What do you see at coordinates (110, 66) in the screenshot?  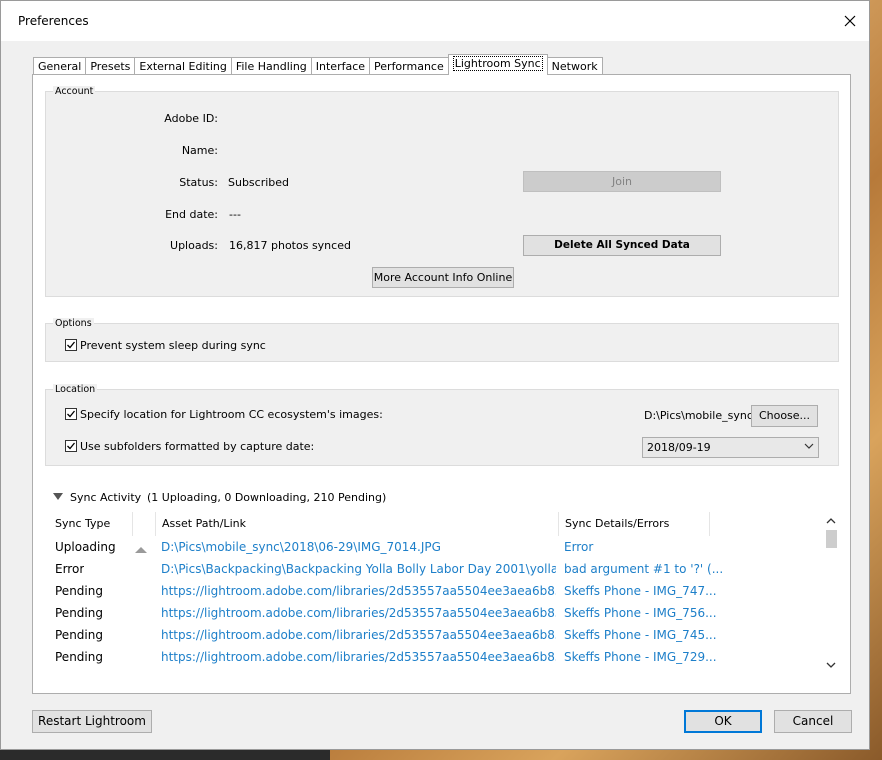 I see `tab-presets: Presets` at bounding box center [110, 66].